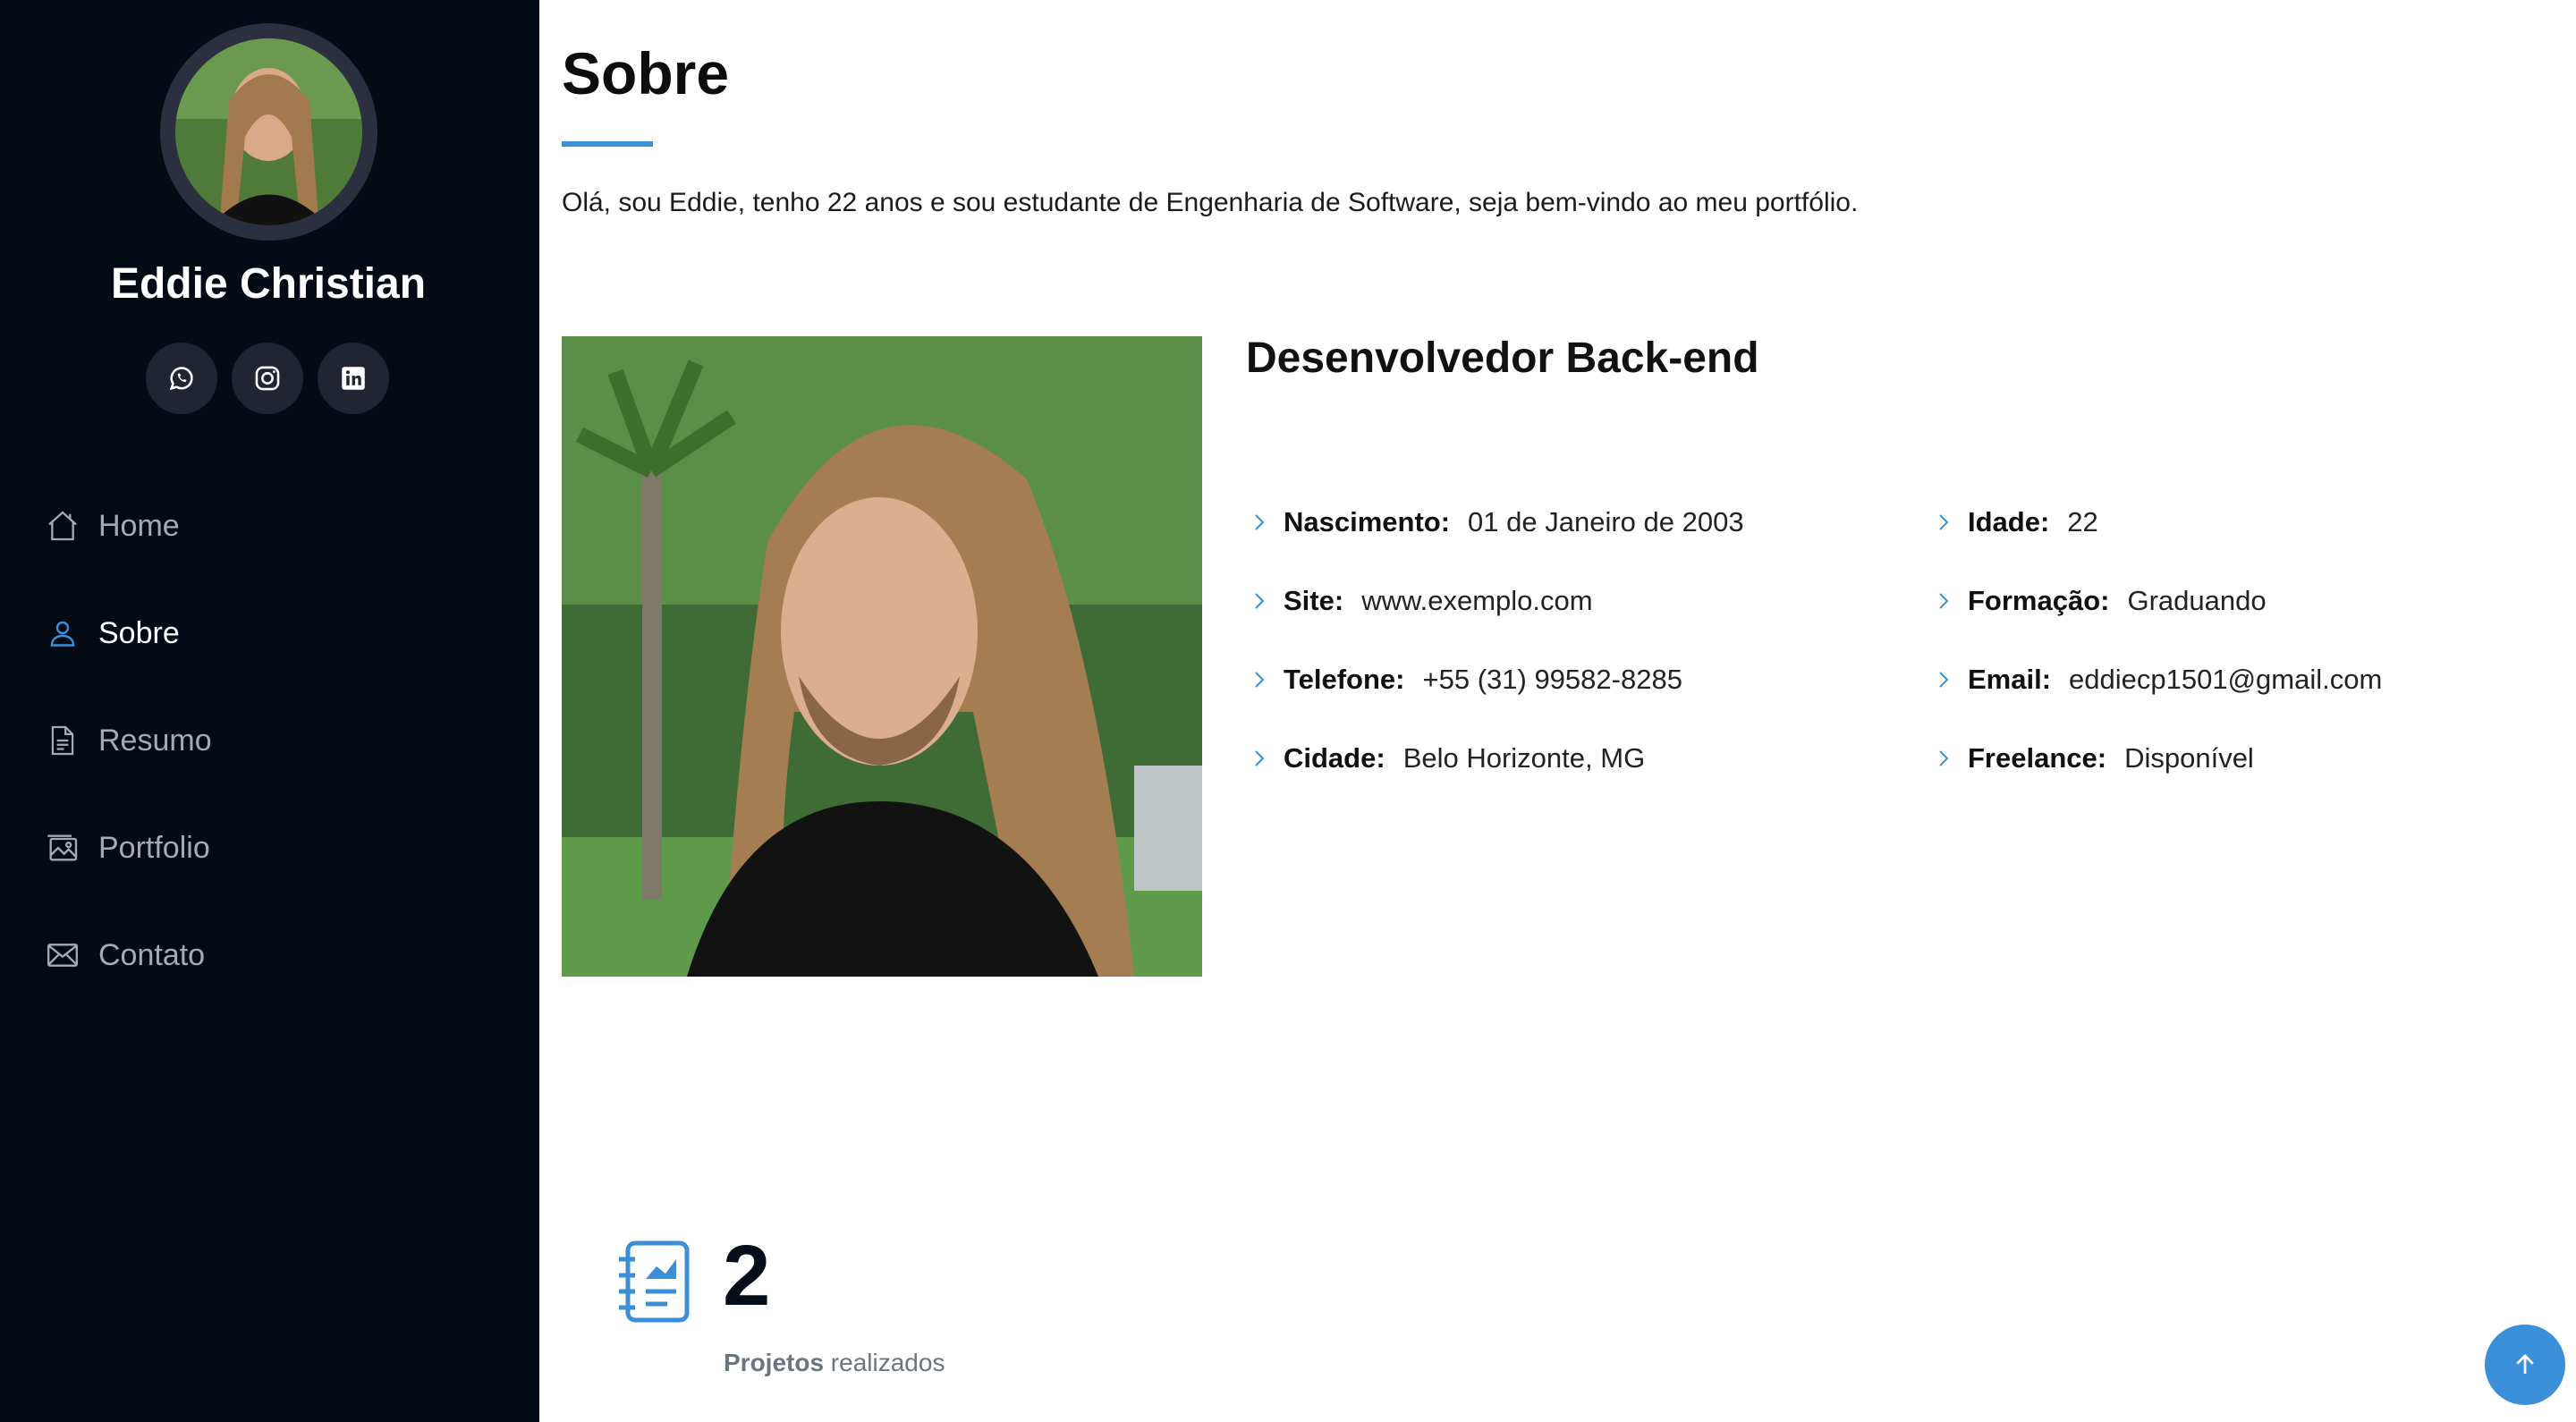 Image resolution: width=2576 pixels, height=1422 pixels. I want to click on info-item-email: Email: eddiecp1501@gmail.com, so click(2156, 679).